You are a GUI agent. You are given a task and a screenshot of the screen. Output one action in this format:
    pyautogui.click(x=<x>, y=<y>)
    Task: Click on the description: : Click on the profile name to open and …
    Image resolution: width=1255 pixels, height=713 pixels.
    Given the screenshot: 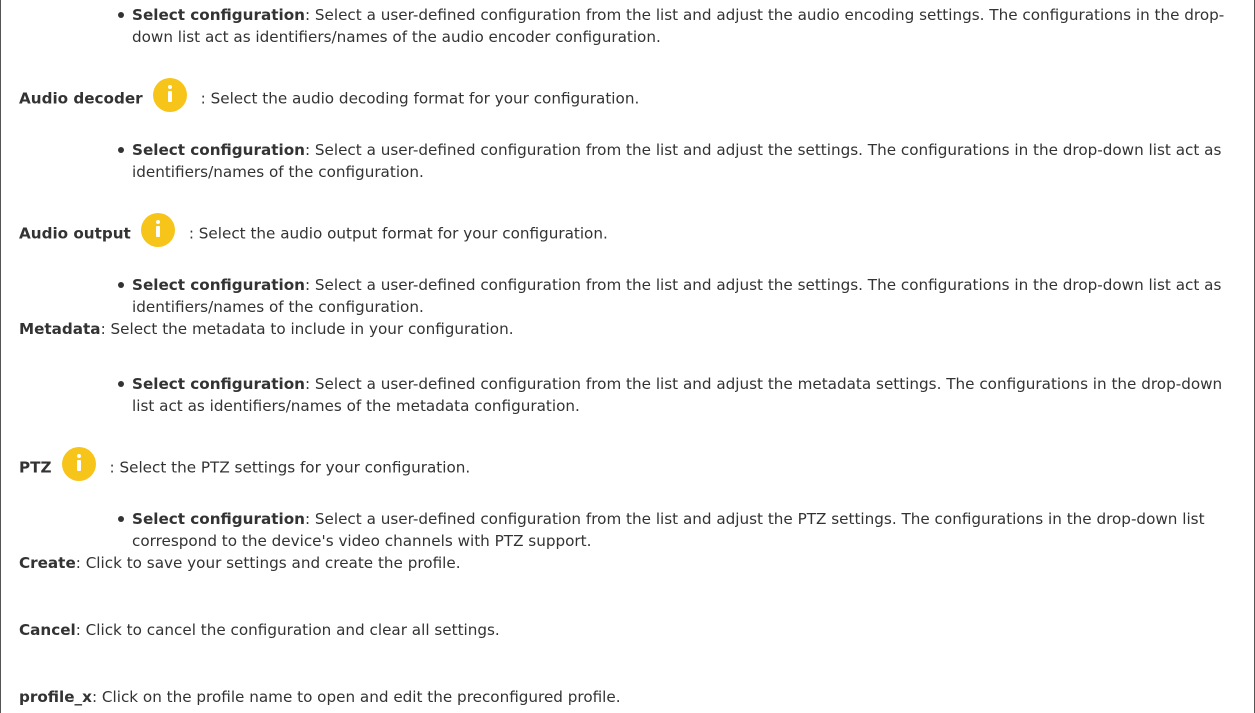 What is the action you would take?
    pyautogui.click(x=356, y=697)
    